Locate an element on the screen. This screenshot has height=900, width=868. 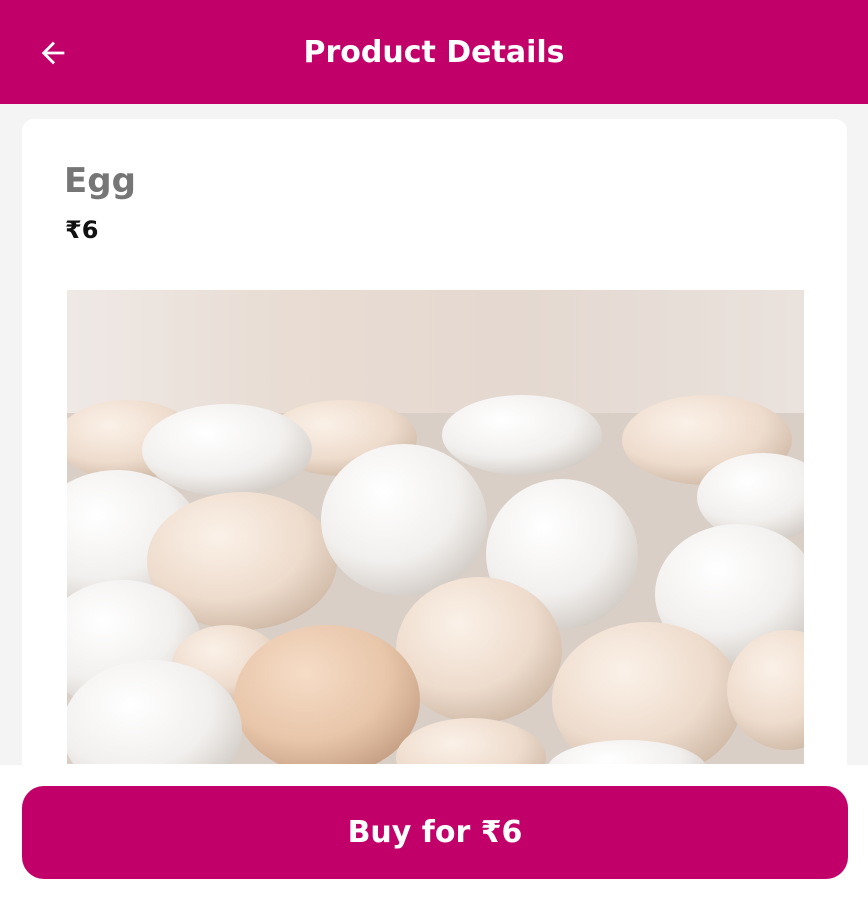
app-bar: Product Details is located at coordinates (434, 52).